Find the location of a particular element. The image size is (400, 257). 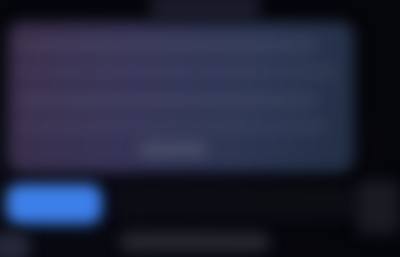

panel-hint is located at coordinates (173, 149).